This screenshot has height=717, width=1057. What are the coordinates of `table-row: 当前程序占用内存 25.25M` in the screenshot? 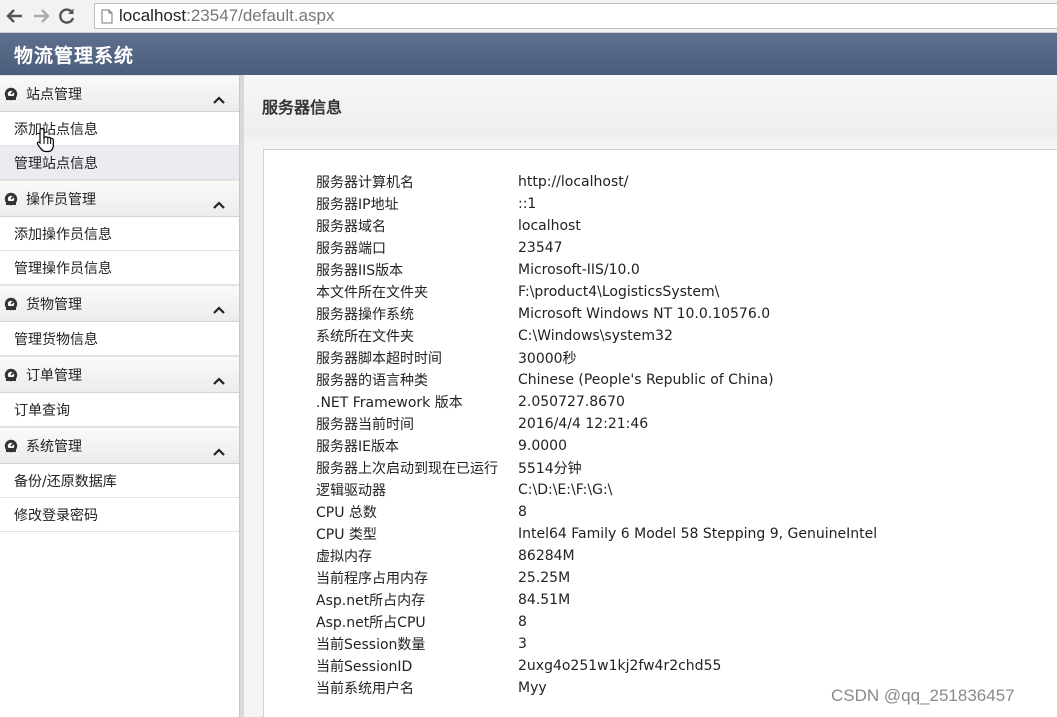 It's located at (596, 578).